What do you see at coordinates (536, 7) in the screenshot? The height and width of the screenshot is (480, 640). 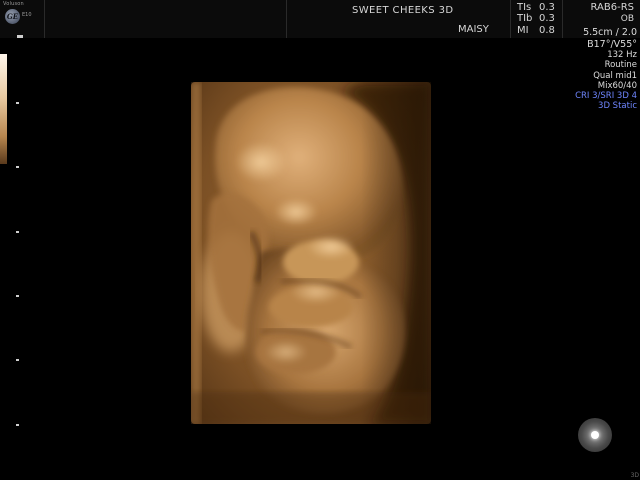 I see `index-tis: TIs 0.3` at bounding box center [536, 7].